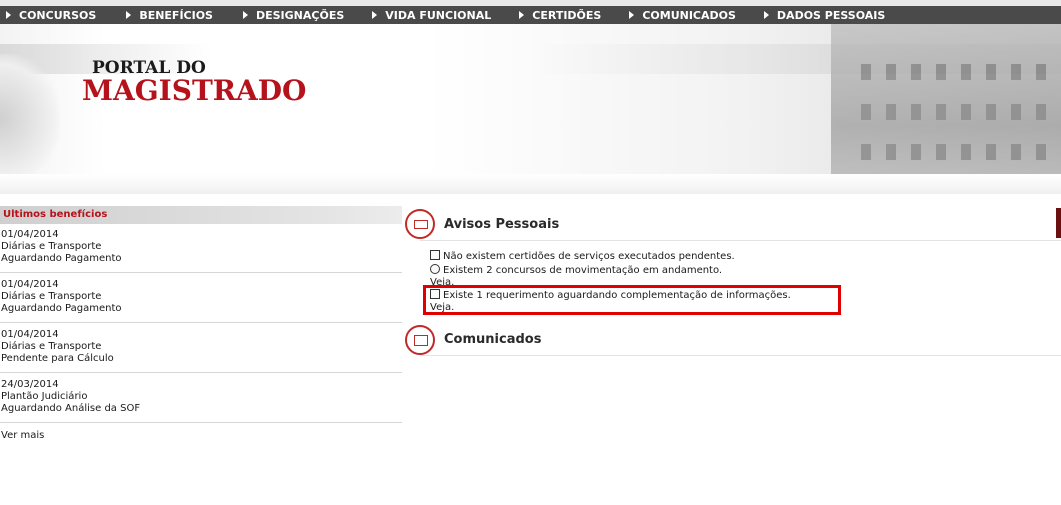 This screenshot has width=1061, height=505. I want to click on benefits-header: Ultimos benefícios, so click(201, 215).